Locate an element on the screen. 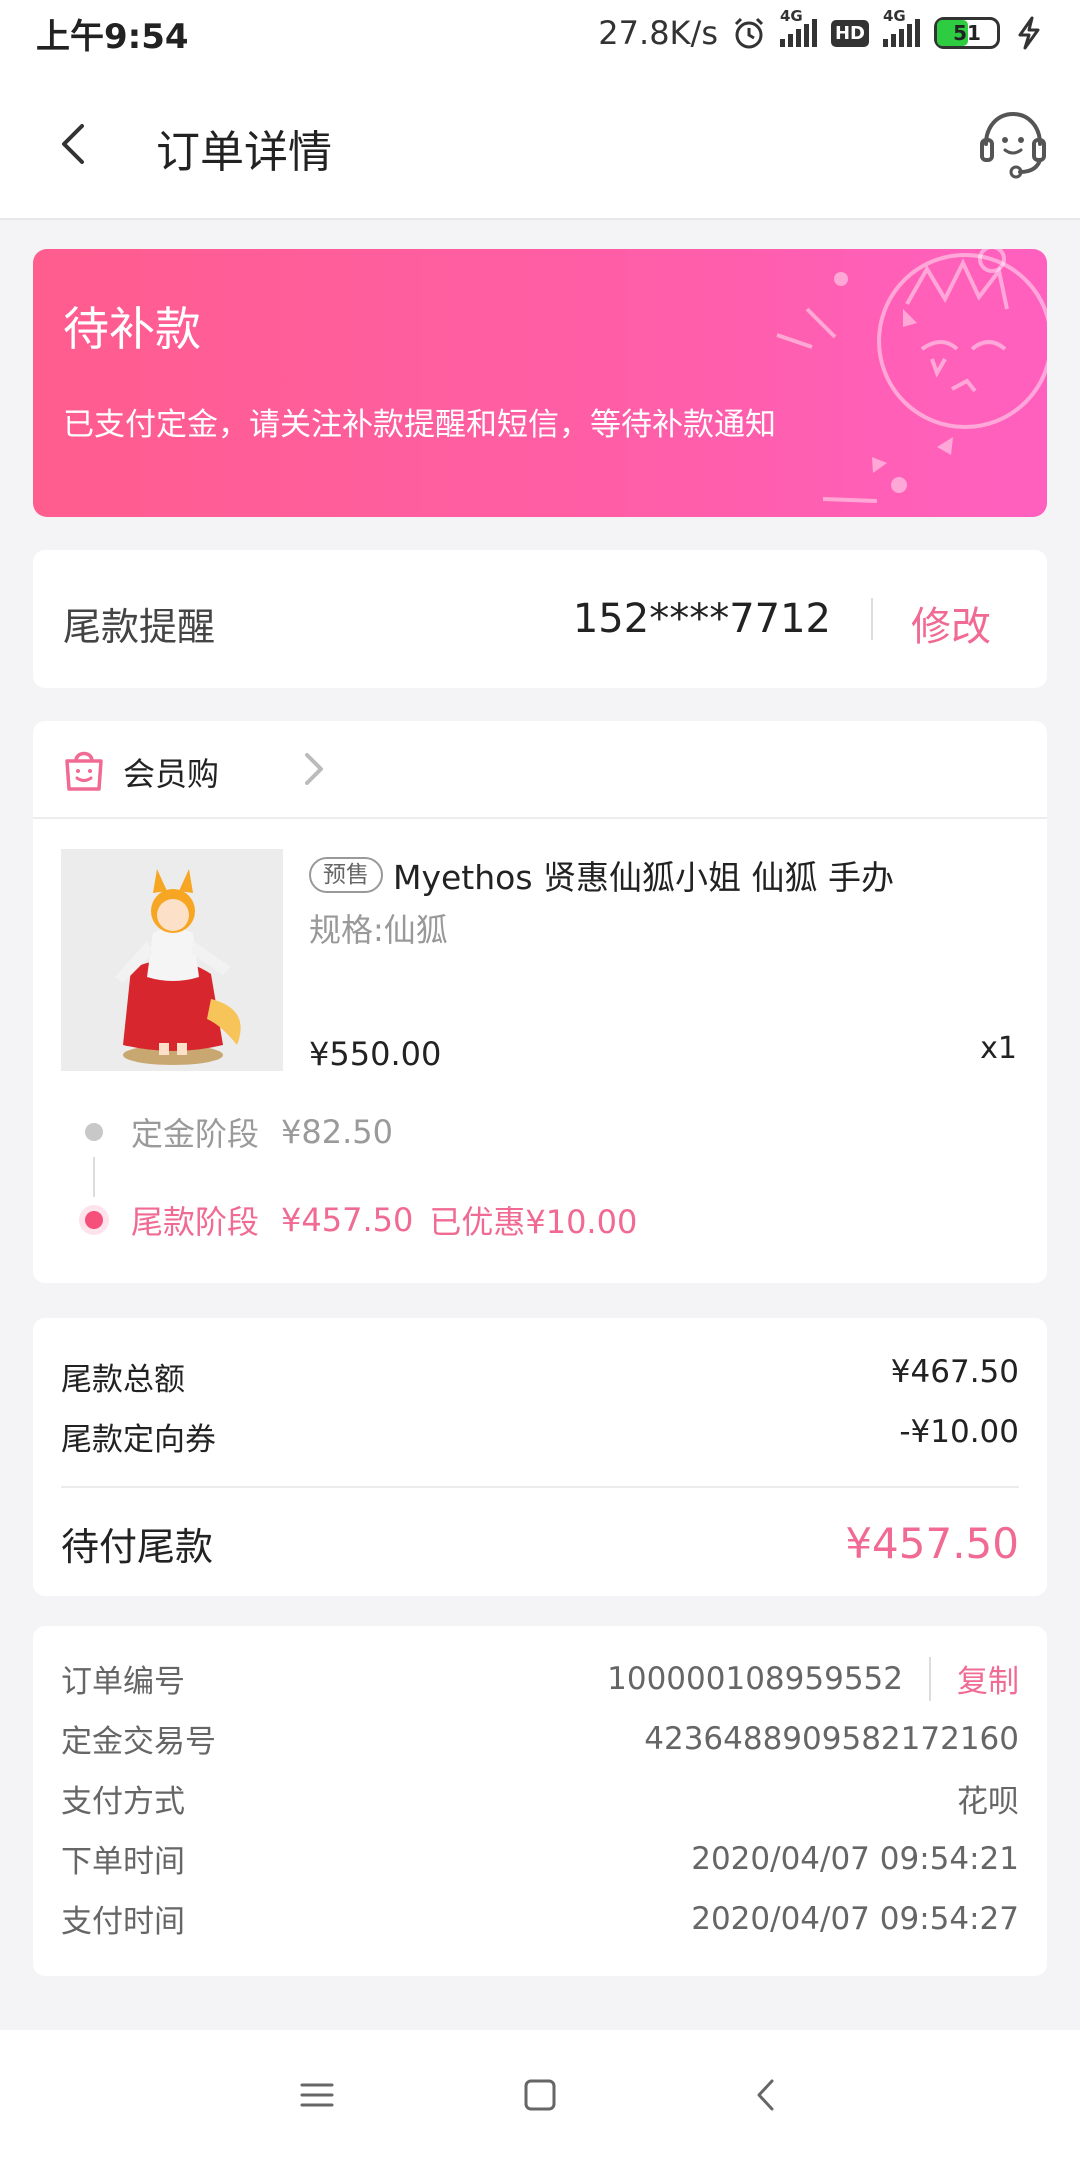 The width and height of the screenshot is (1080, 2160). product-spec: 规格:仙狐 is located at coordinates (378, 930).